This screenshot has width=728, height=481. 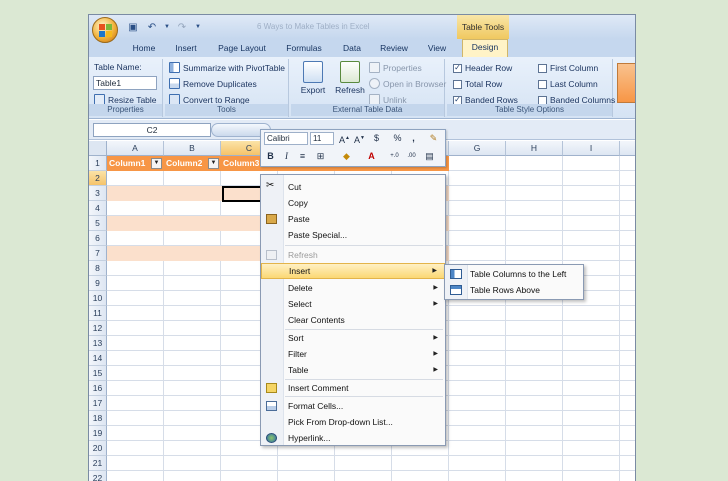 What do you see at coordinates (98, 253) in the screenshot?
I see `row-header-7: 7` at bounding box center [98, 253].